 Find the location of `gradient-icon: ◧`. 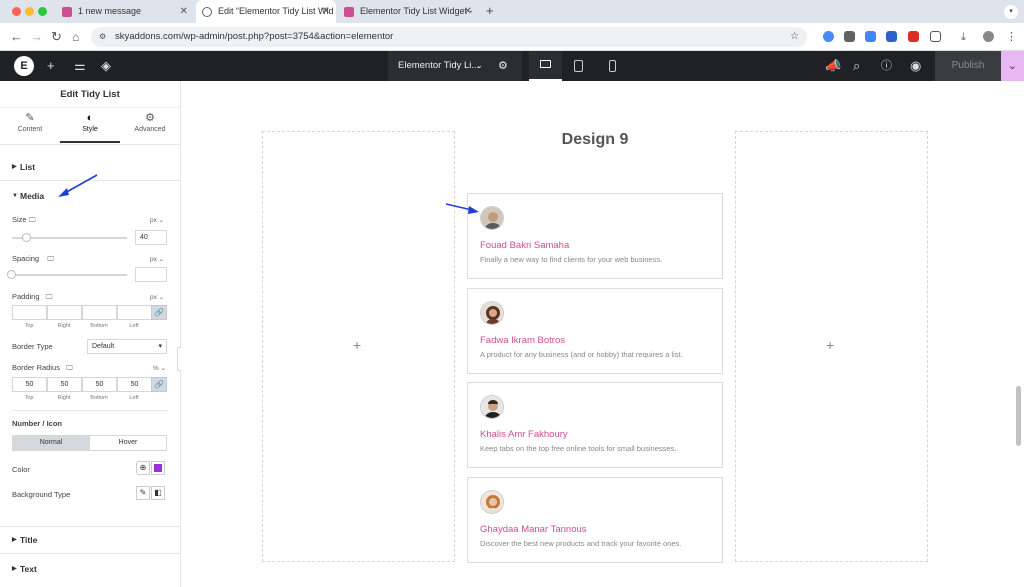

gradient-icon: ◧ is located at coordinates (158, 493).